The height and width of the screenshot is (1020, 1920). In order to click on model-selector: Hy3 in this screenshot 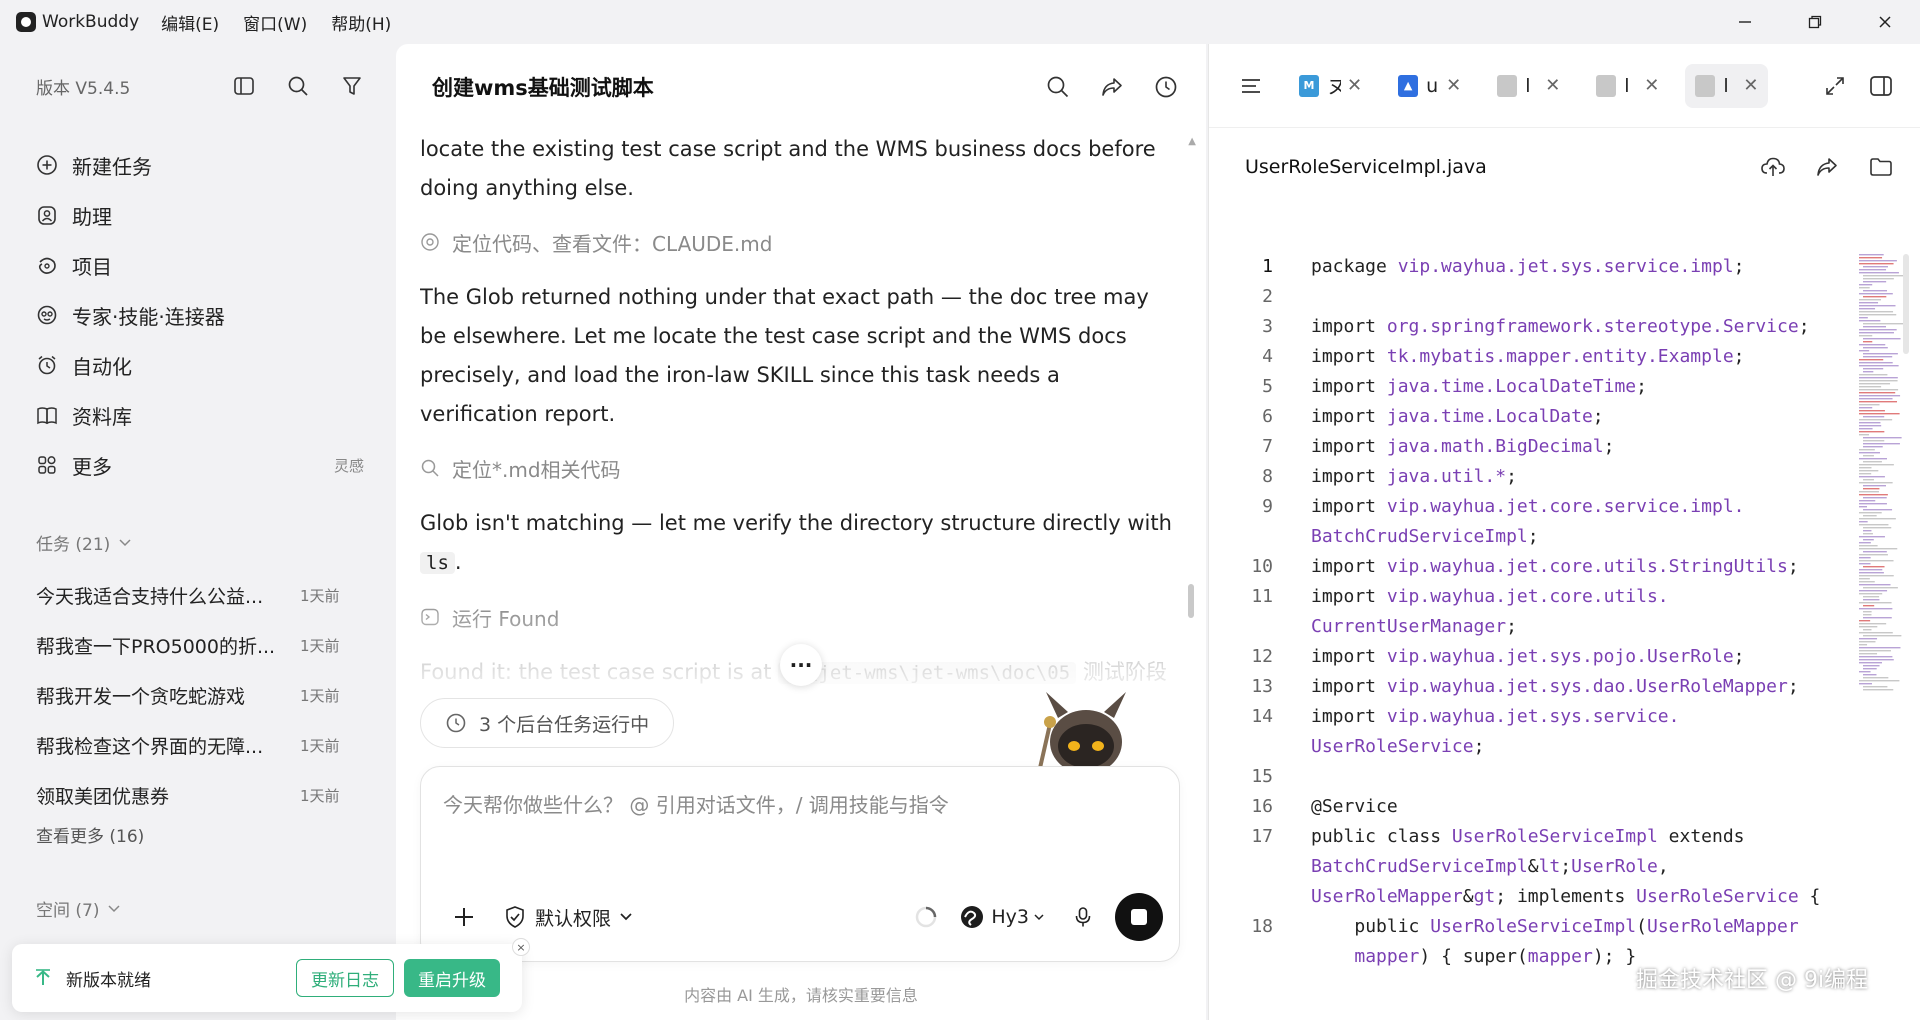, I will do `click(1002, 917)`.